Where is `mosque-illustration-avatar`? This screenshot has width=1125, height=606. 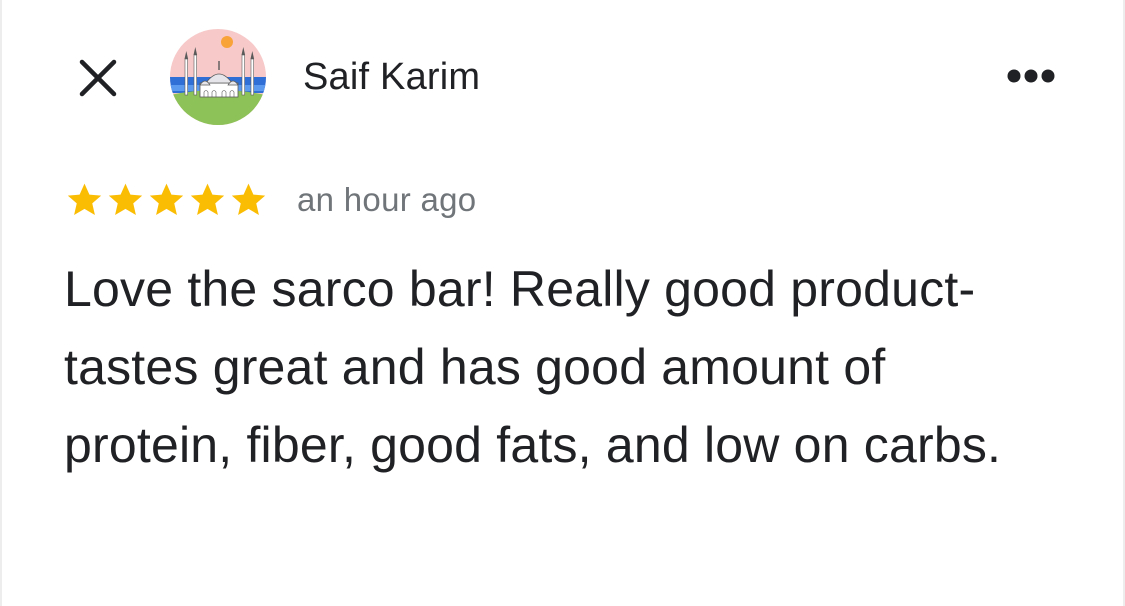
mosque-illustration-avatar is located at coordinates (218, 77).